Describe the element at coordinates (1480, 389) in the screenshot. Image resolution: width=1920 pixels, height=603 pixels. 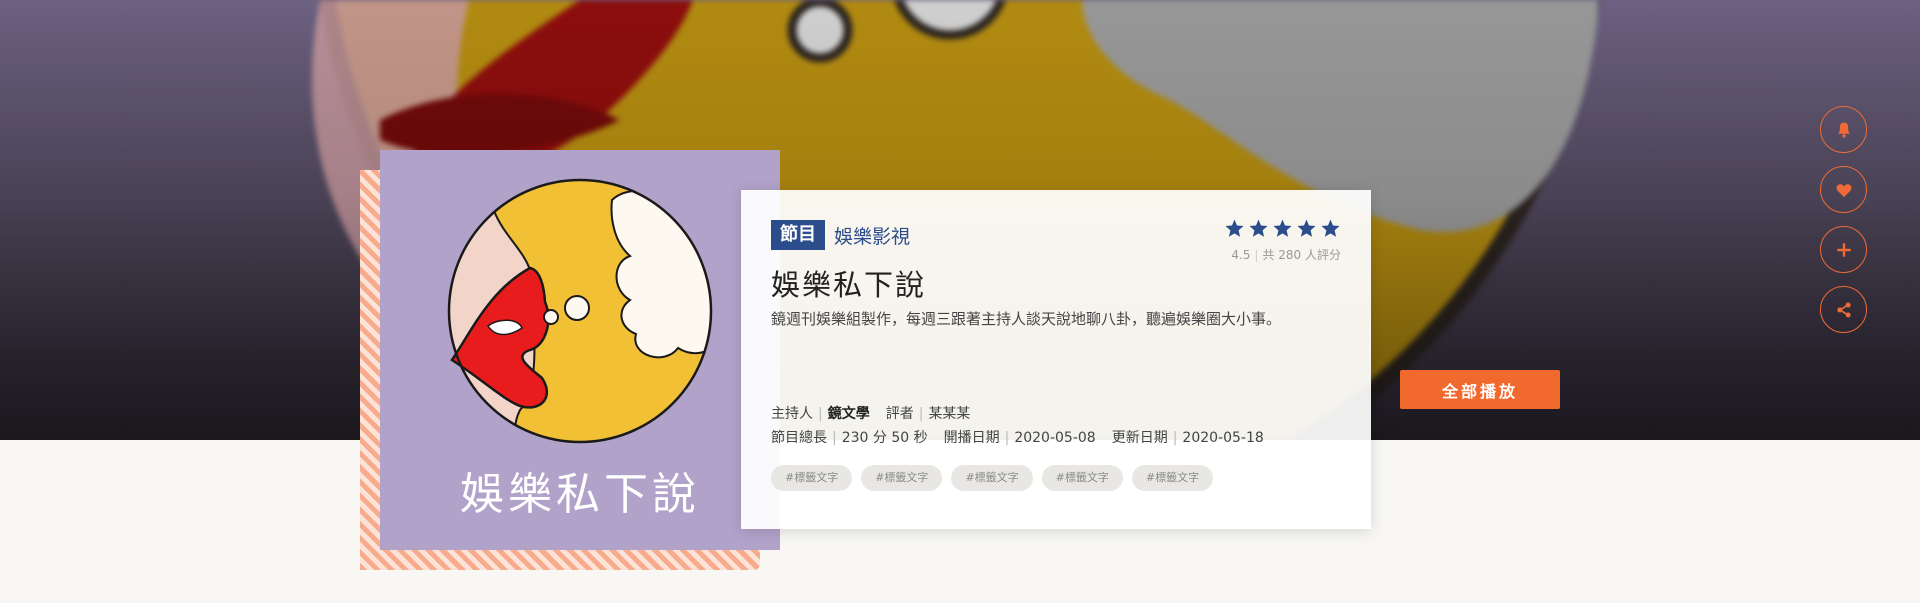
I see `play-all-button: 全部播放` at that location.